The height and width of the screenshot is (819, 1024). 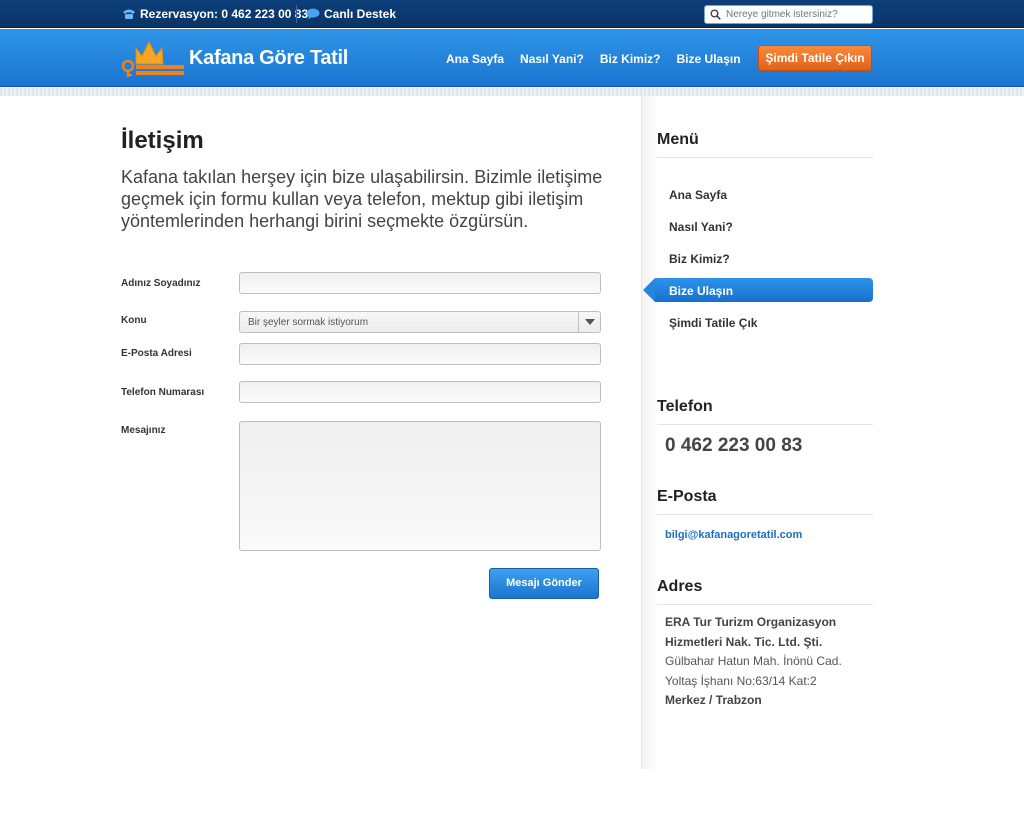 What do you see at coordinates (129, 14) in the screenshot?
I see `phone-icon` at bounding box center [129, 14].